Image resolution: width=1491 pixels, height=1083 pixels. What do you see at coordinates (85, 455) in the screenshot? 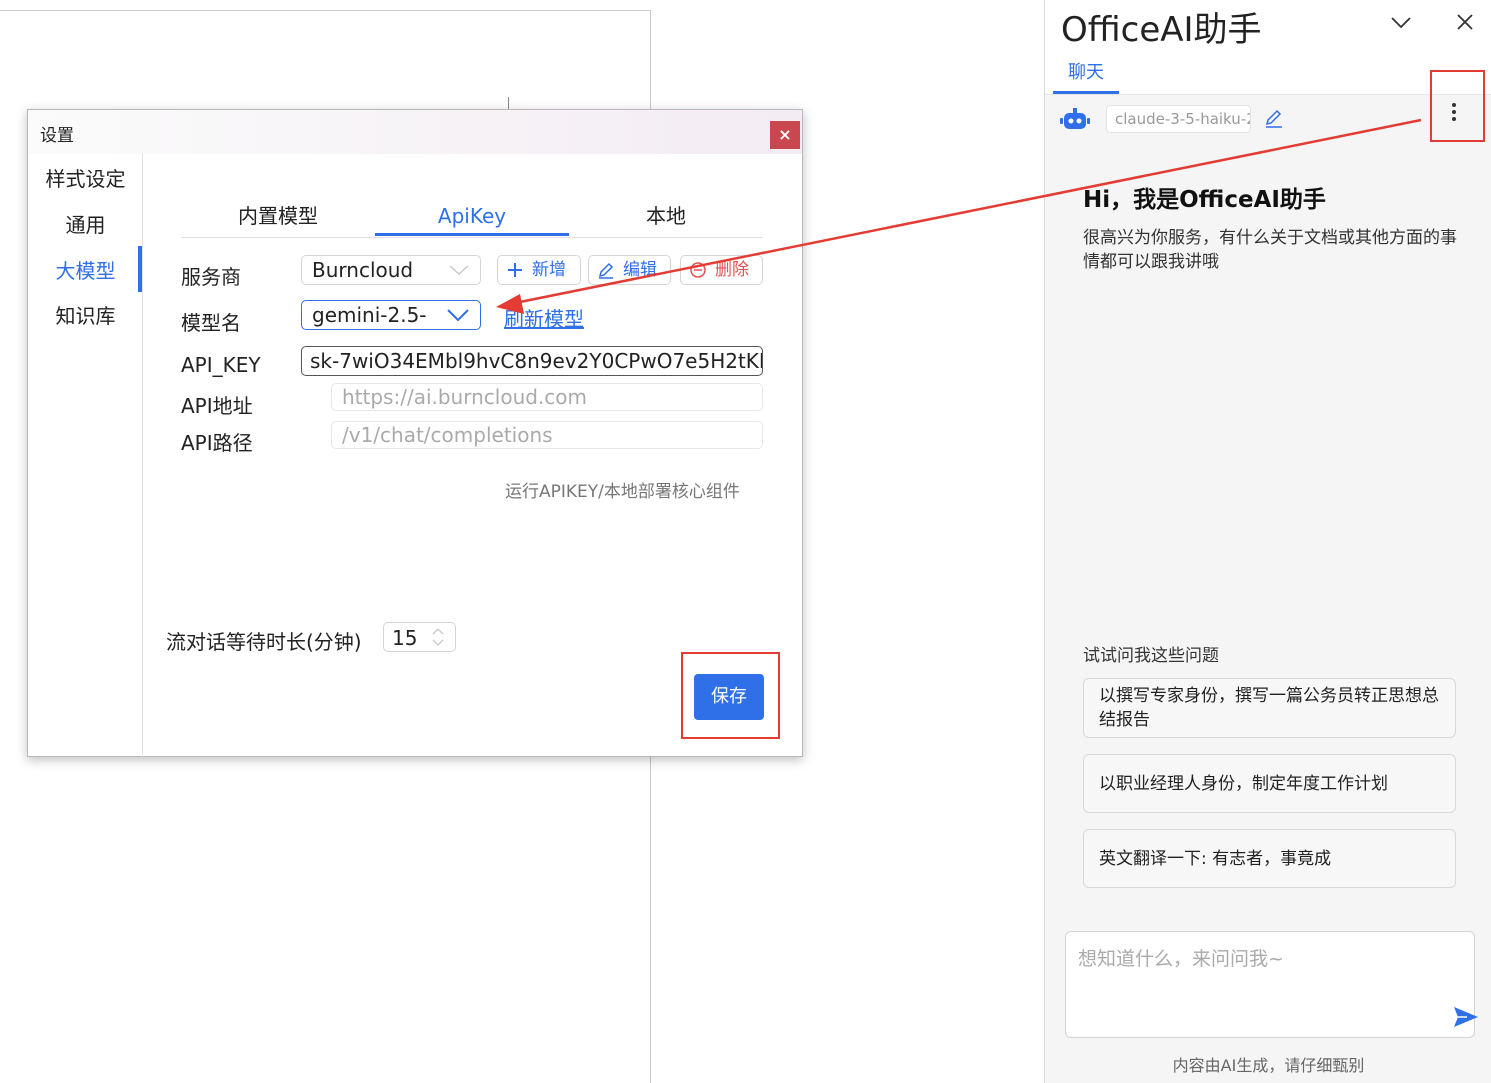
I see `settings-nav: 样式设定 通用 大模型 知识库` at bounding box center [85, 455].